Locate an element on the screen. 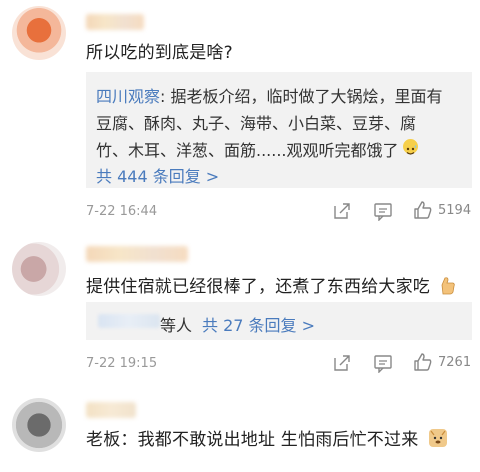 The height and width of the screenshot is (472, 480). doge-emoji is located at coordinates (438, 438).